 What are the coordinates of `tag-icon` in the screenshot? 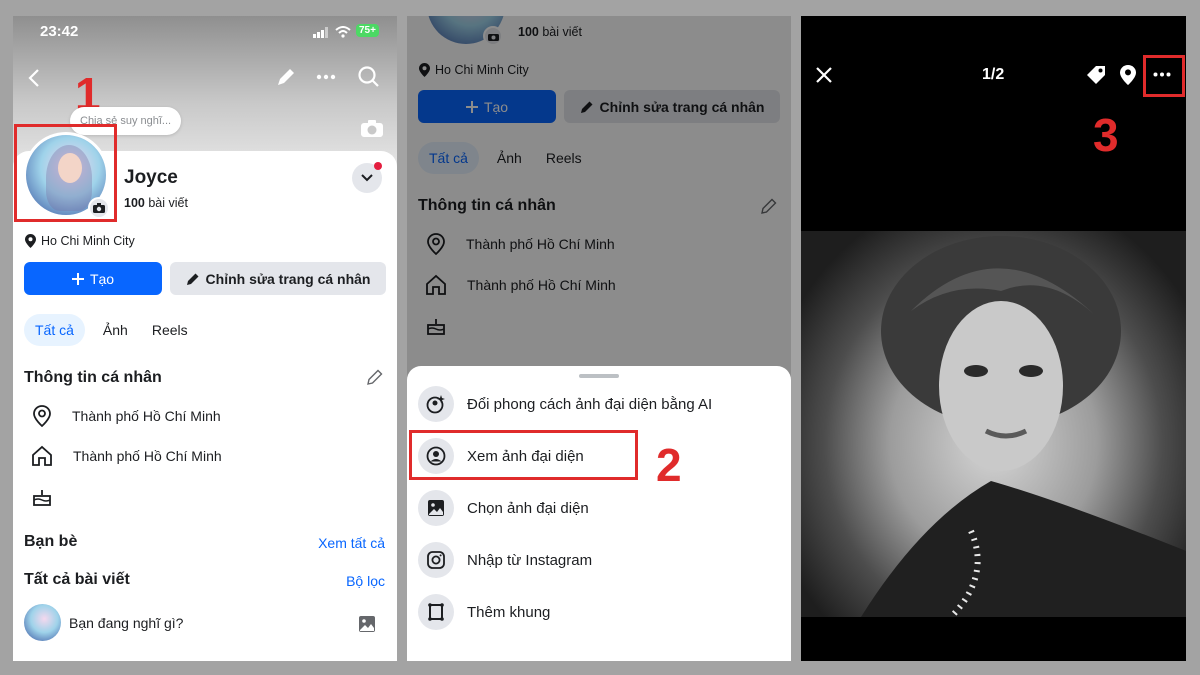 It's located at (1096, 75).